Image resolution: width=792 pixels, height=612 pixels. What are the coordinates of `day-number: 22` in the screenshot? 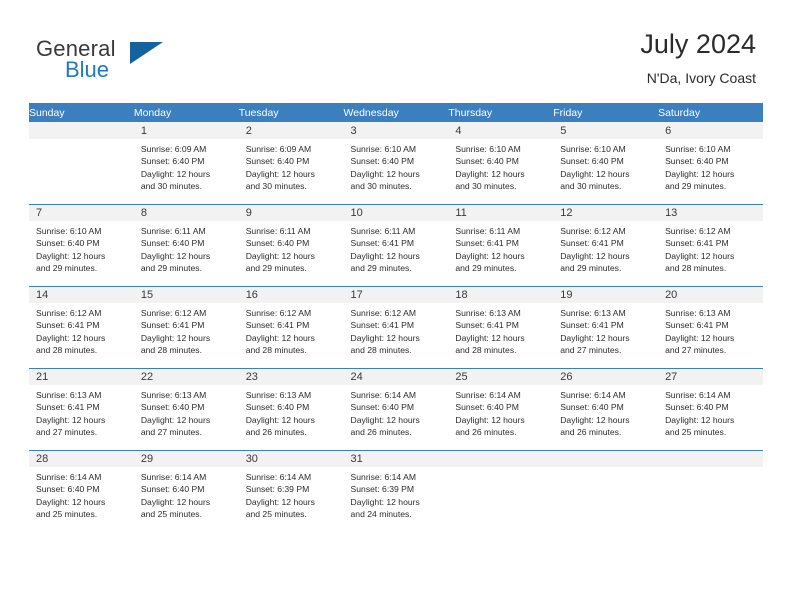 It's located at (186, 376).